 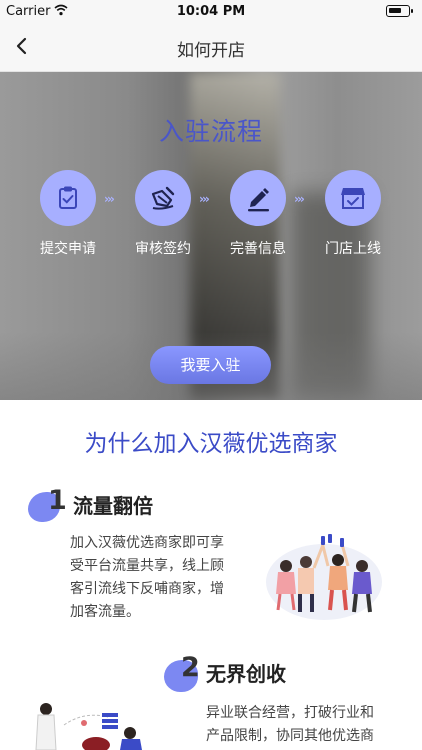 What do you see at coordinates (88, 726) in the screenshot?
I see `business-illustration` at bounding box center [88, 726].